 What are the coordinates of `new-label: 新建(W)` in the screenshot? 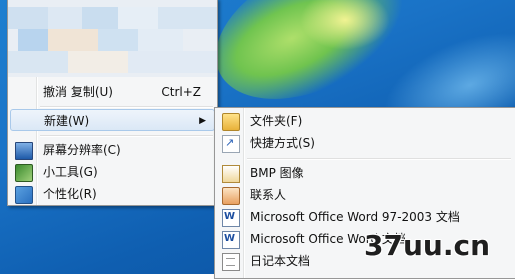 It's located at (67, 121).